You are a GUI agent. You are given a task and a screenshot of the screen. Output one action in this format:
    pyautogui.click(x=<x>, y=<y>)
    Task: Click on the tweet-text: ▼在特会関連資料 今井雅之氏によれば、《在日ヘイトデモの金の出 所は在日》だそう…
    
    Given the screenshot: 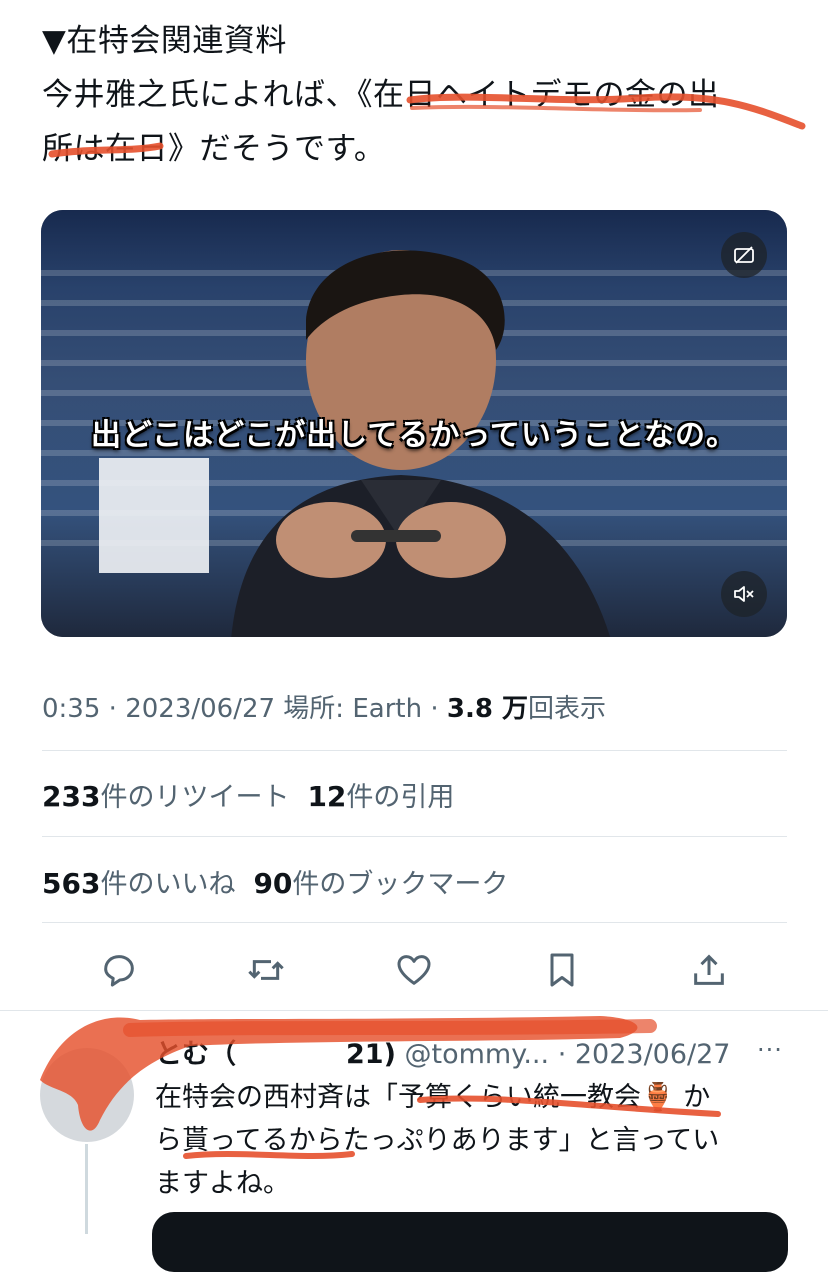 What is the action you would take?
    pyautogui.click(x=427, y=95)
    